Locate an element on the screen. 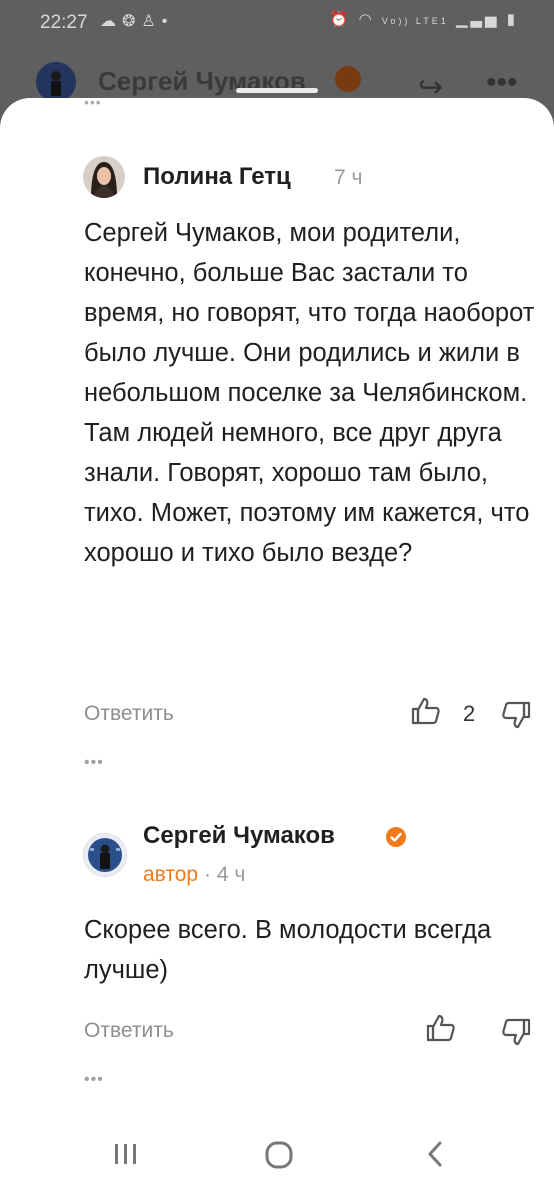 This screenshot has height=1200, width=554. likes-count: 2 is located at coordinates (469, 713).